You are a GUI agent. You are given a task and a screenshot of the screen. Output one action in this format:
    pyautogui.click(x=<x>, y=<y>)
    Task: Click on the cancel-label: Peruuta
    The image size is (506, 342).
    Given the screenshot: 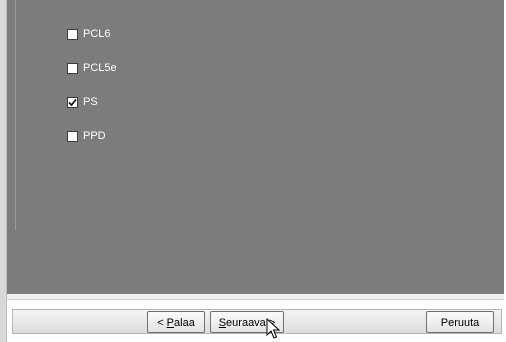 What is the action you would take?
    pyautogui.click(x=460, y=323)
    